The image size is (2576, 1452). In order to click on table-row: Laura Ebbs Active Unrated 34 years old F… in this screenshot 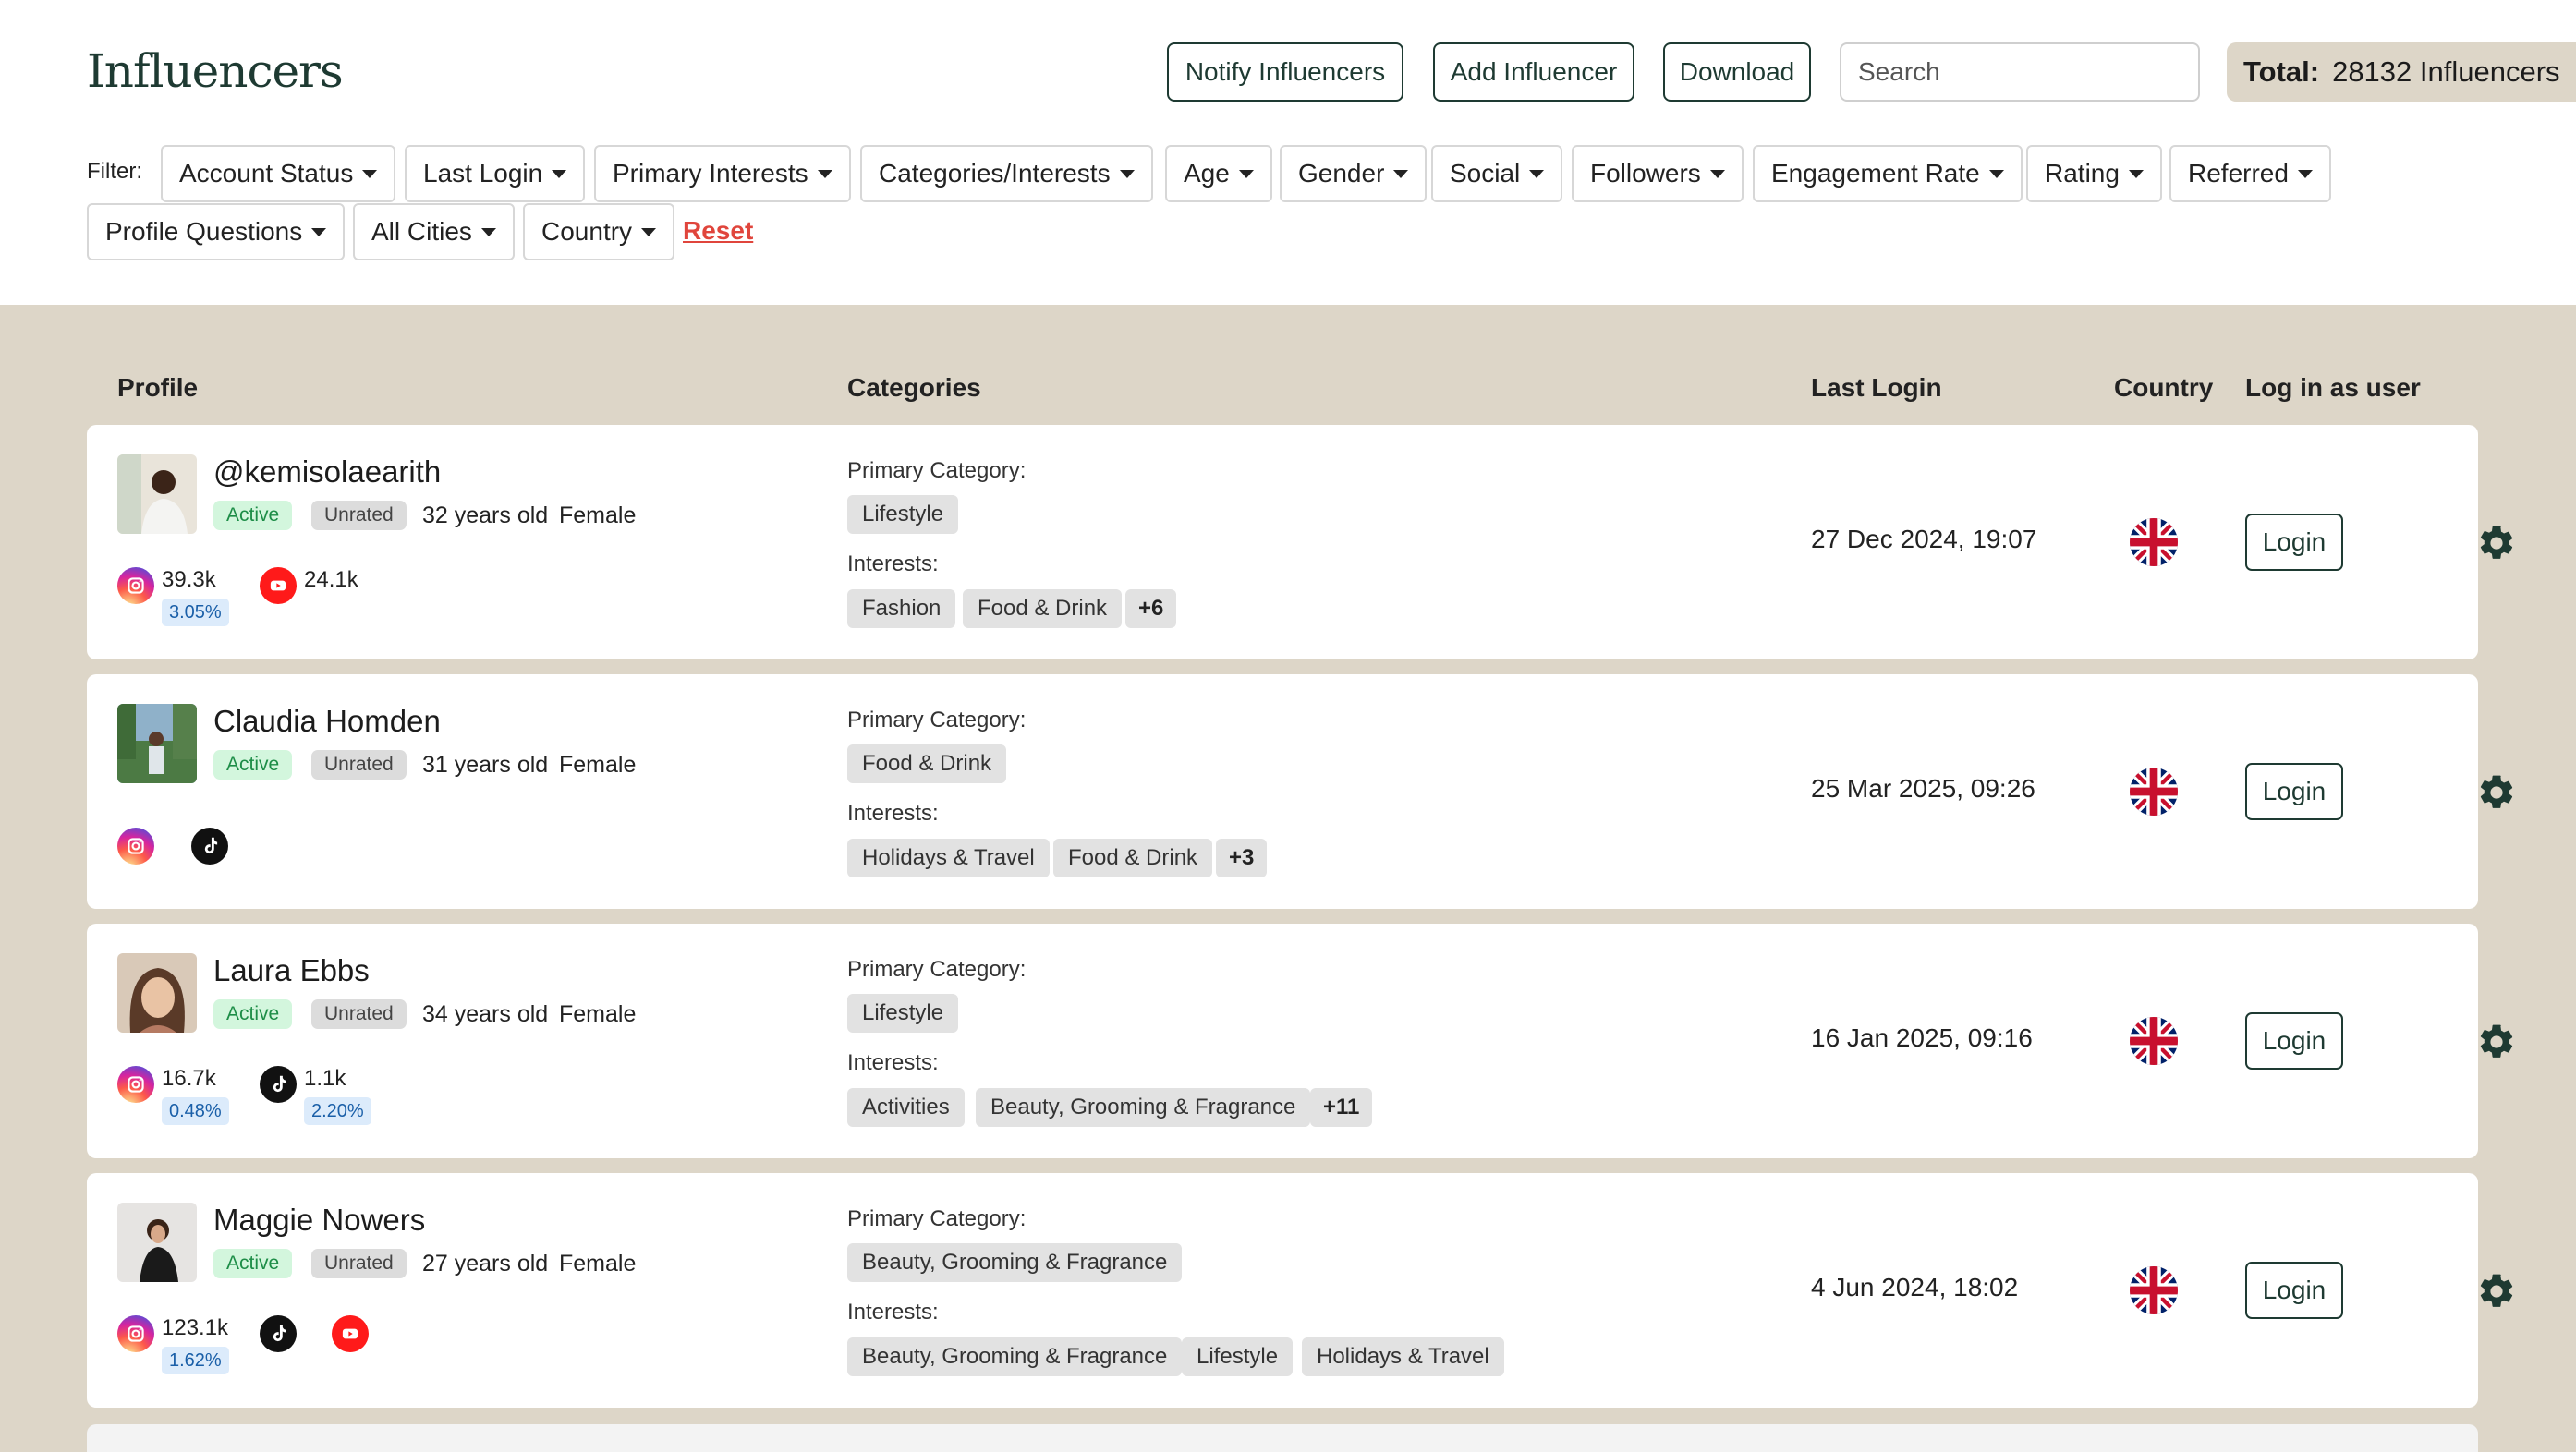, I will do `click(1282, 1041)`.